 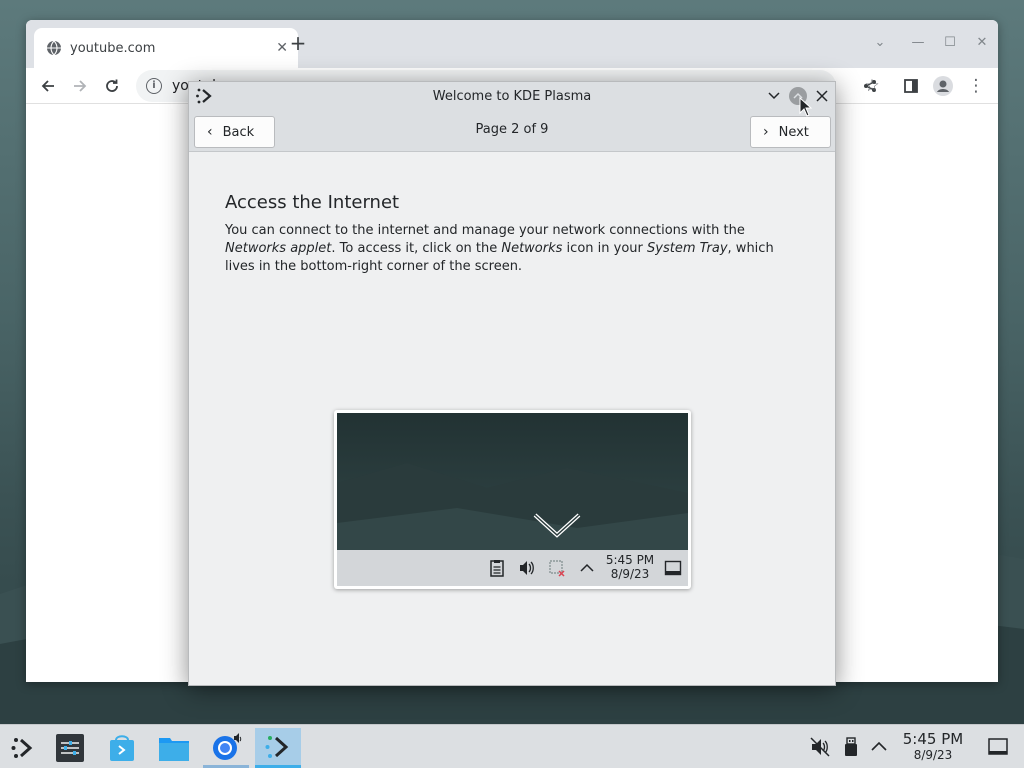 What do you see at coordinates (630, 567) in the screenshot?
I see `illustration-clock: 5:45 PM 8/9/23` at bounding box center [630, 567].